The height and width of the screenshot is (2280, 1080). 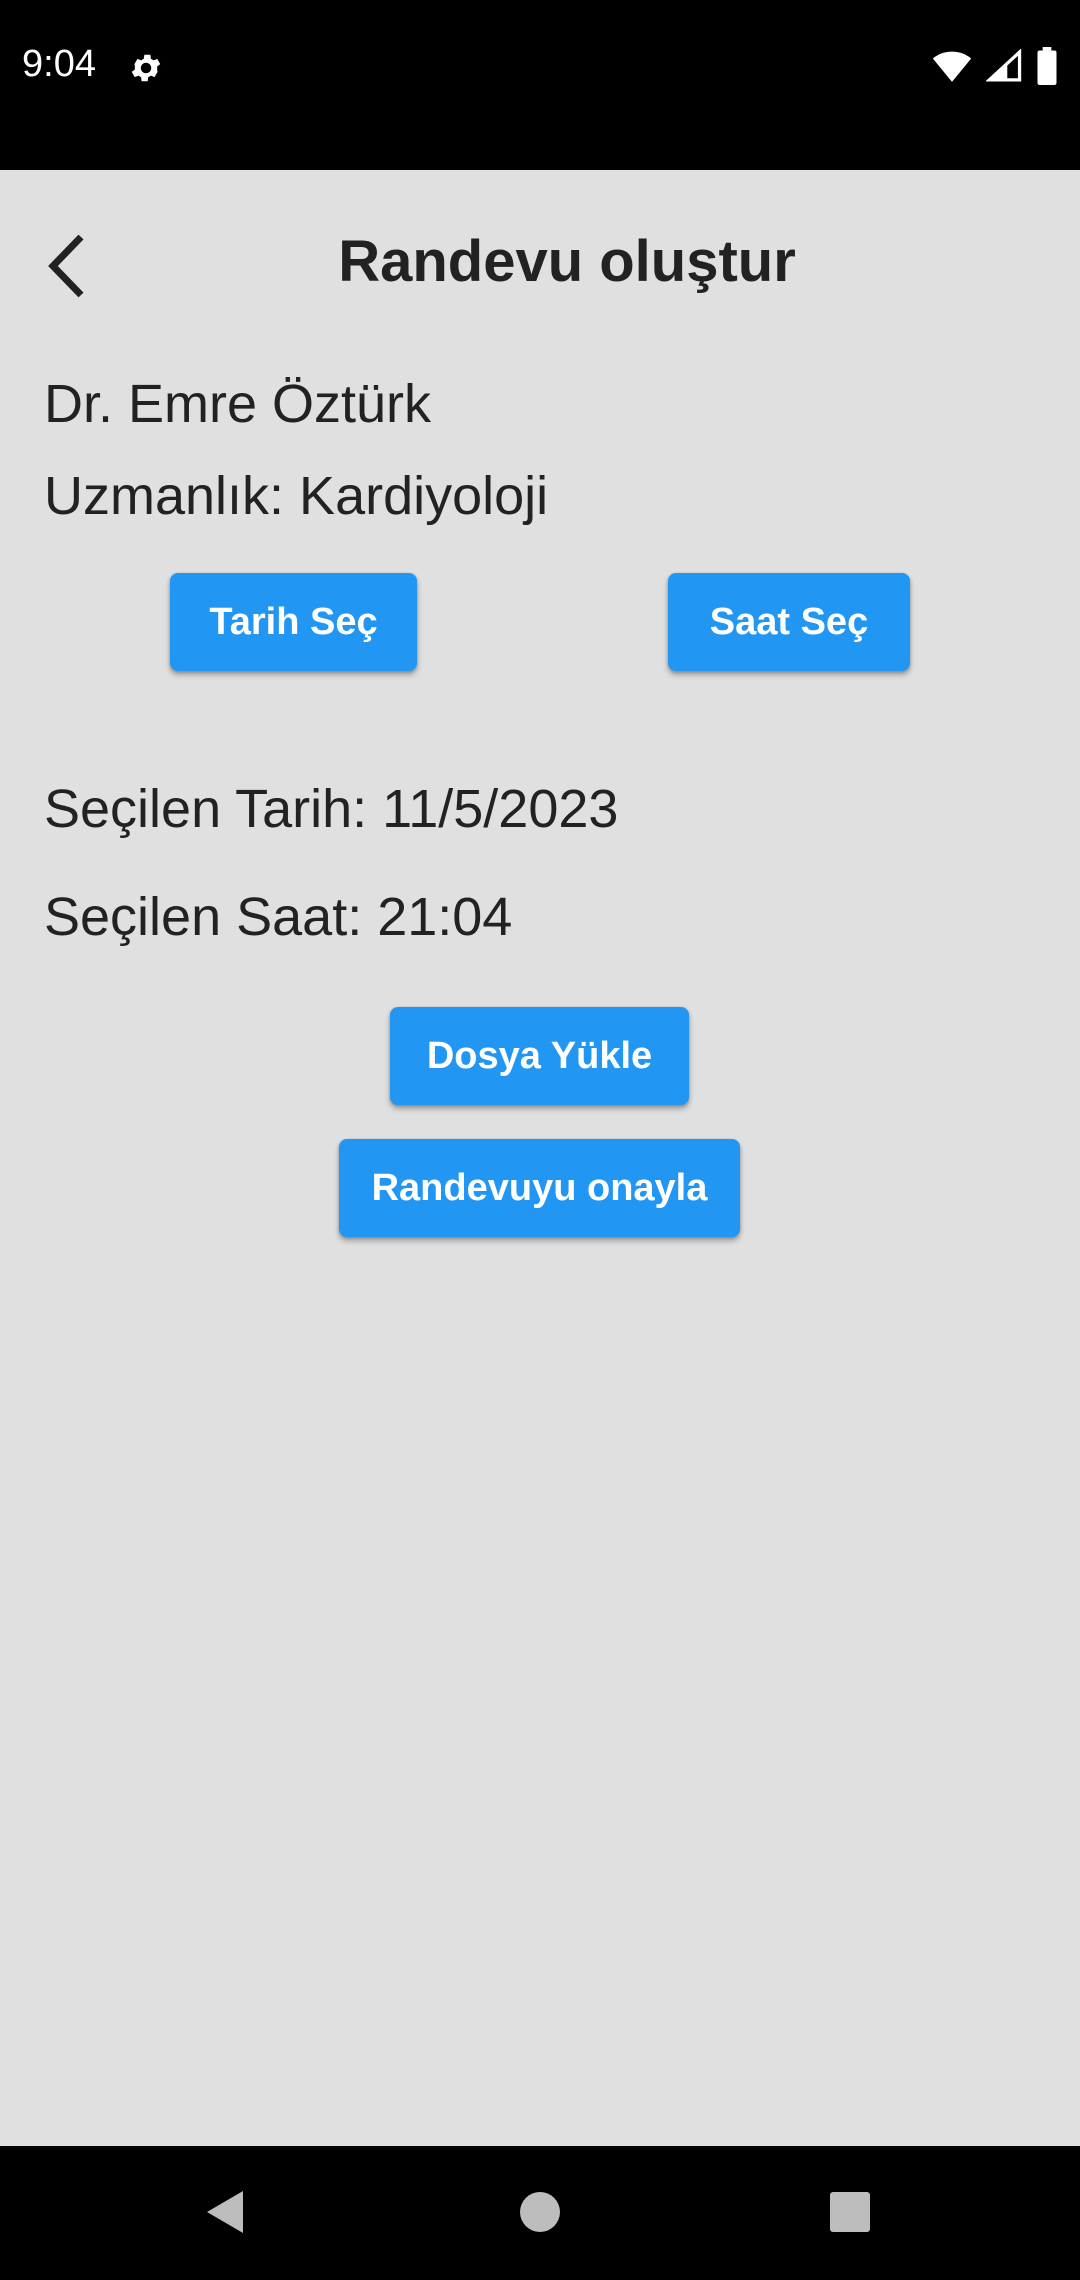 I want to click on status-time: 9:04, so click(x=59, y=64).